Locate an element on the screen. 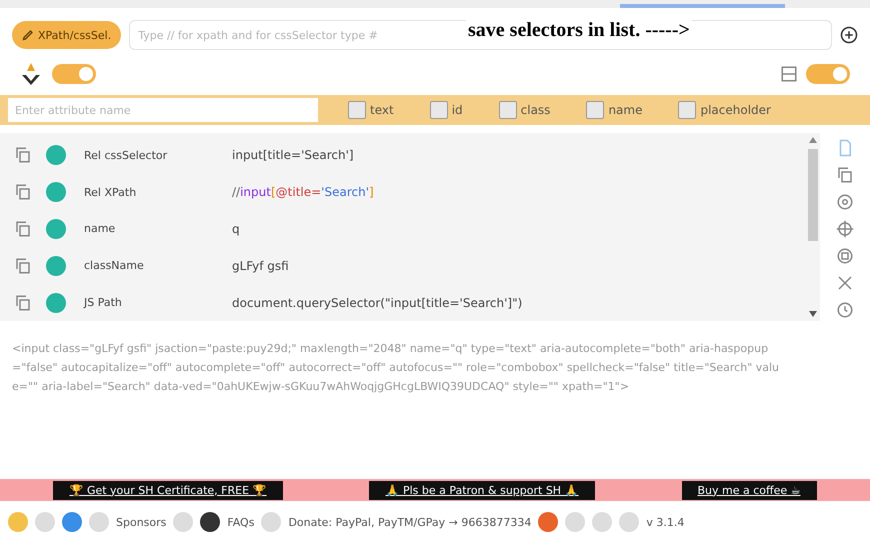 Image resolution: width=870 pixels, height=549 pixels. checkbox-label: text is located at coordinates (382, 110).